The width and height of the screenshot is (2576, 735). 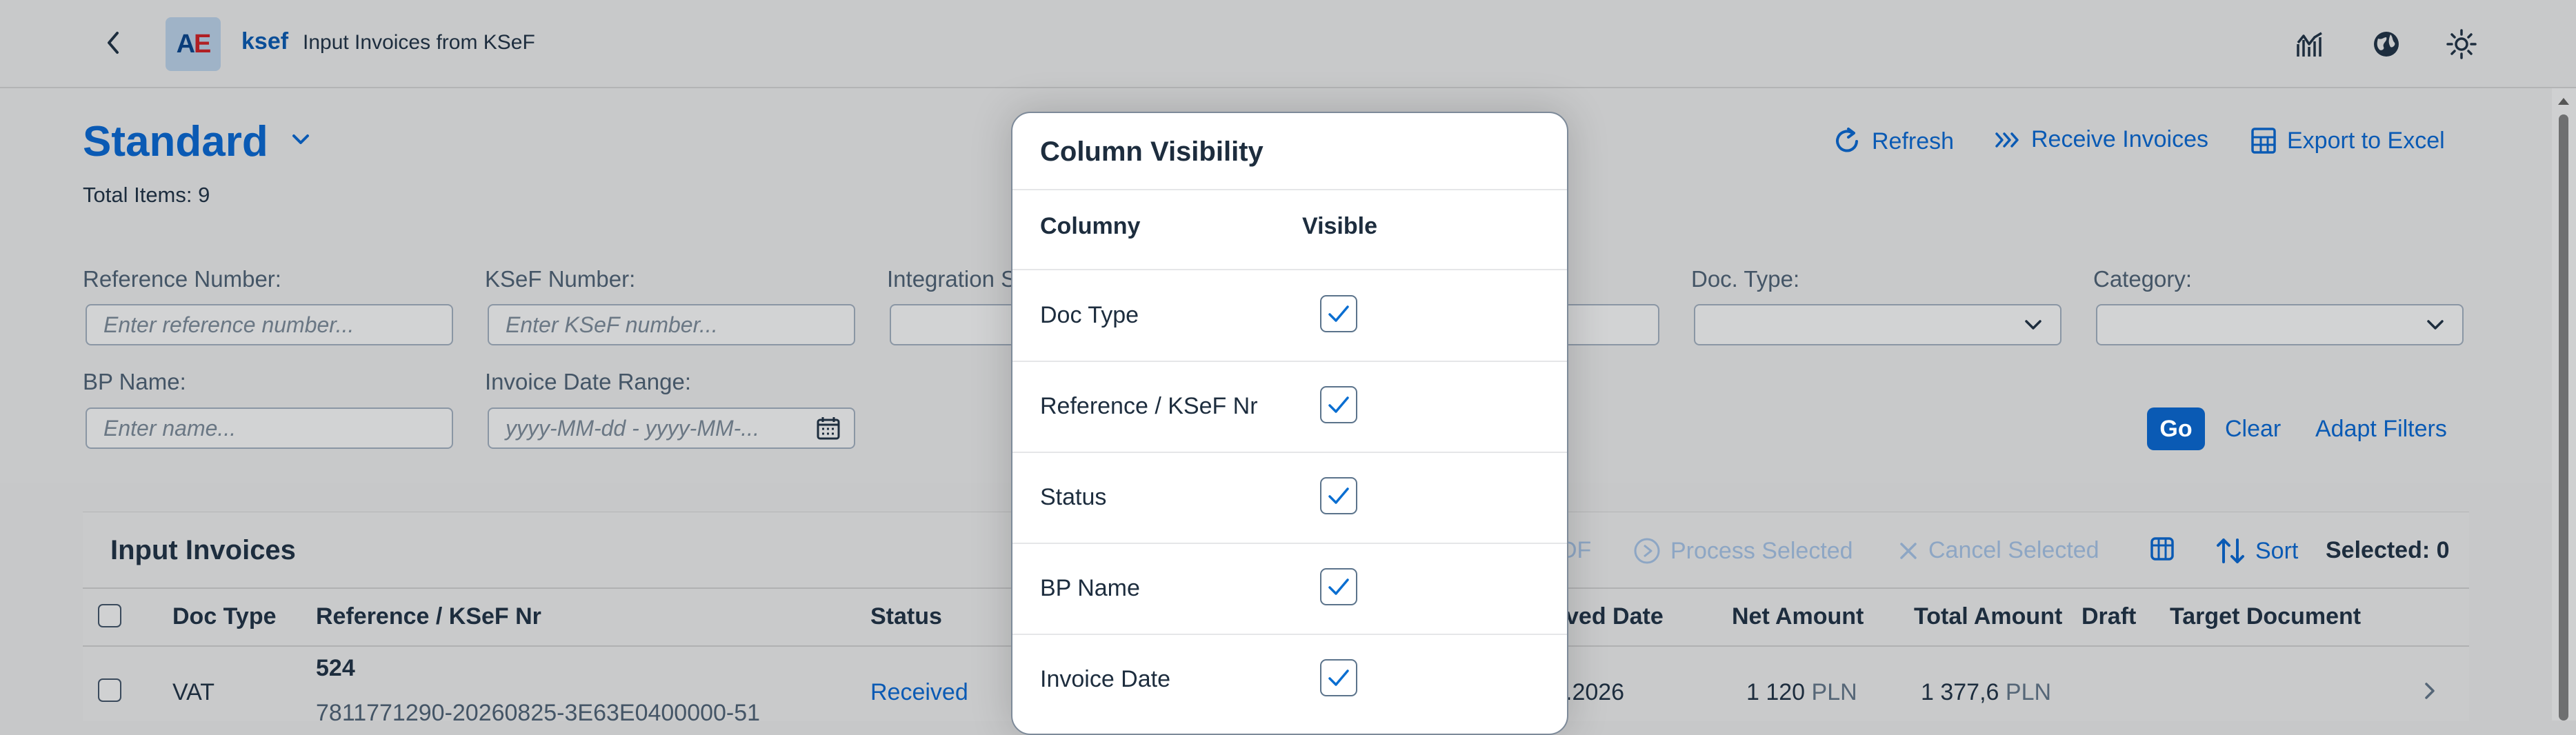 I want to click on table-title: Input Invoices, so click(x=203, y=550).